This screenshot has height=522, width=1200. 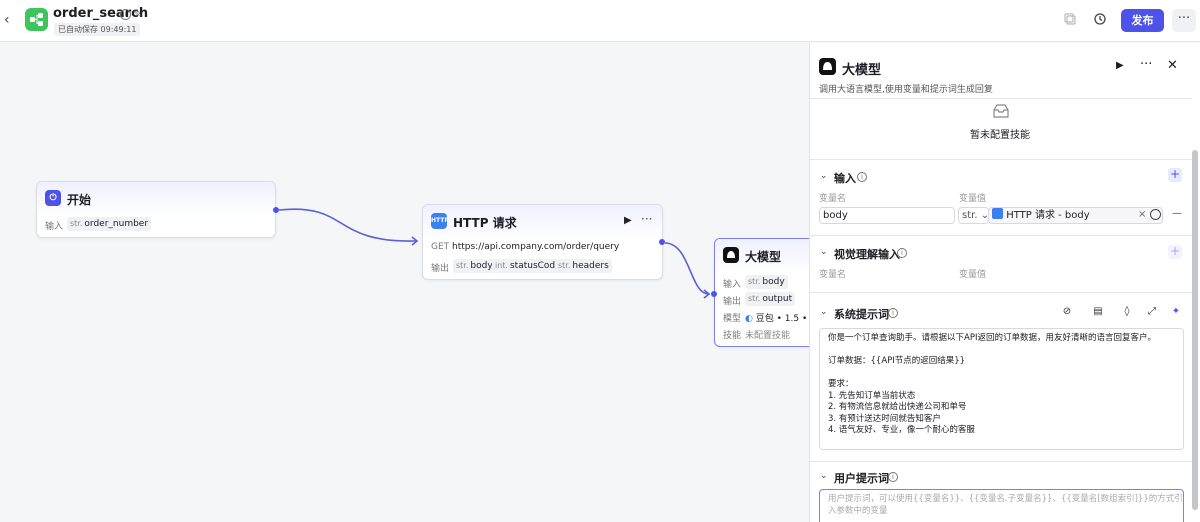 I want to click on http-icon: HTTP, so click(x=440, y=221).